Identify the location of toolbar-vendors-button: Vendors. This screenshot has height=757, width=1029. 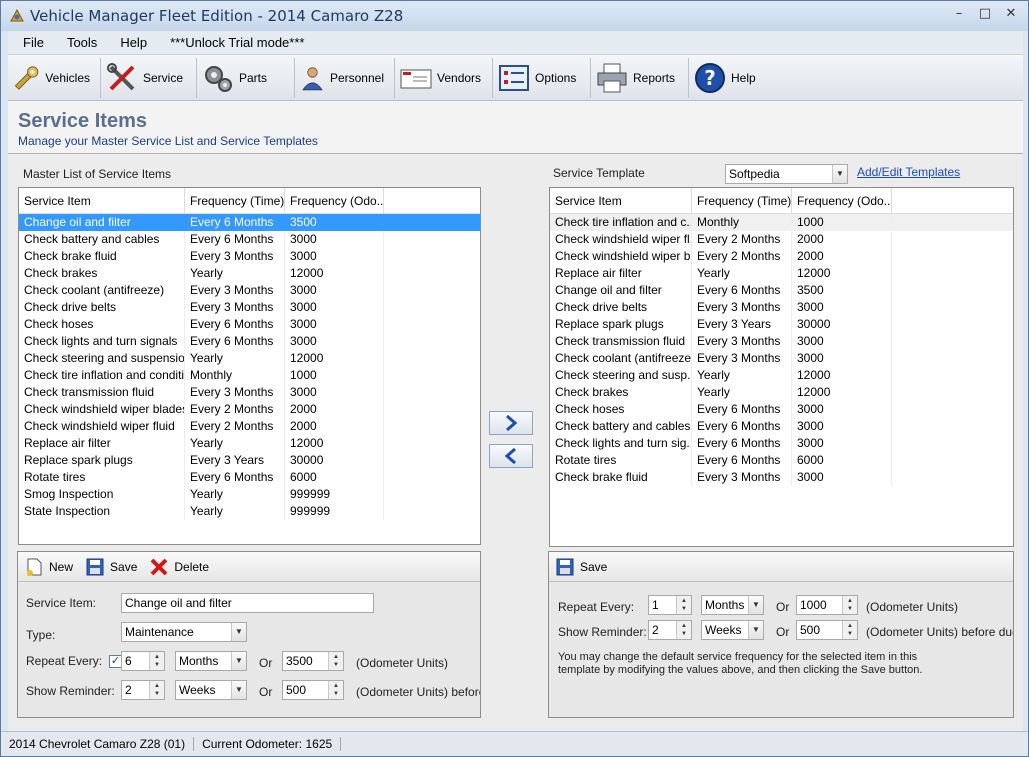
(444, 77).